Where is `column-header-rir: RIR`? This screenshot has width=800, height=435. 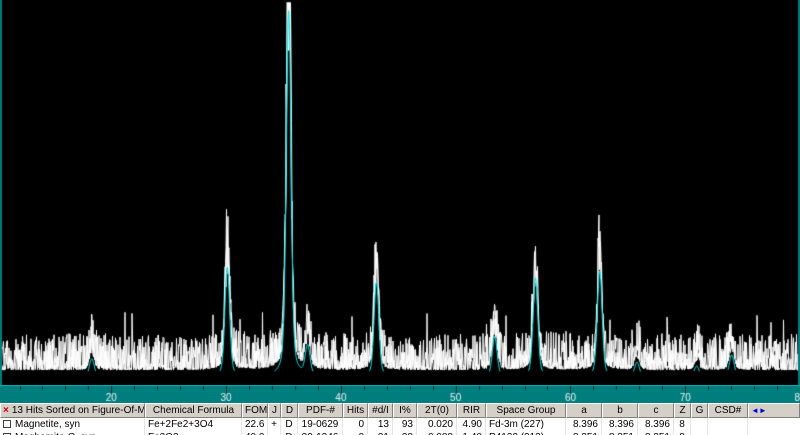 column-header-rir: RIR is located at coordinates (471, 410).